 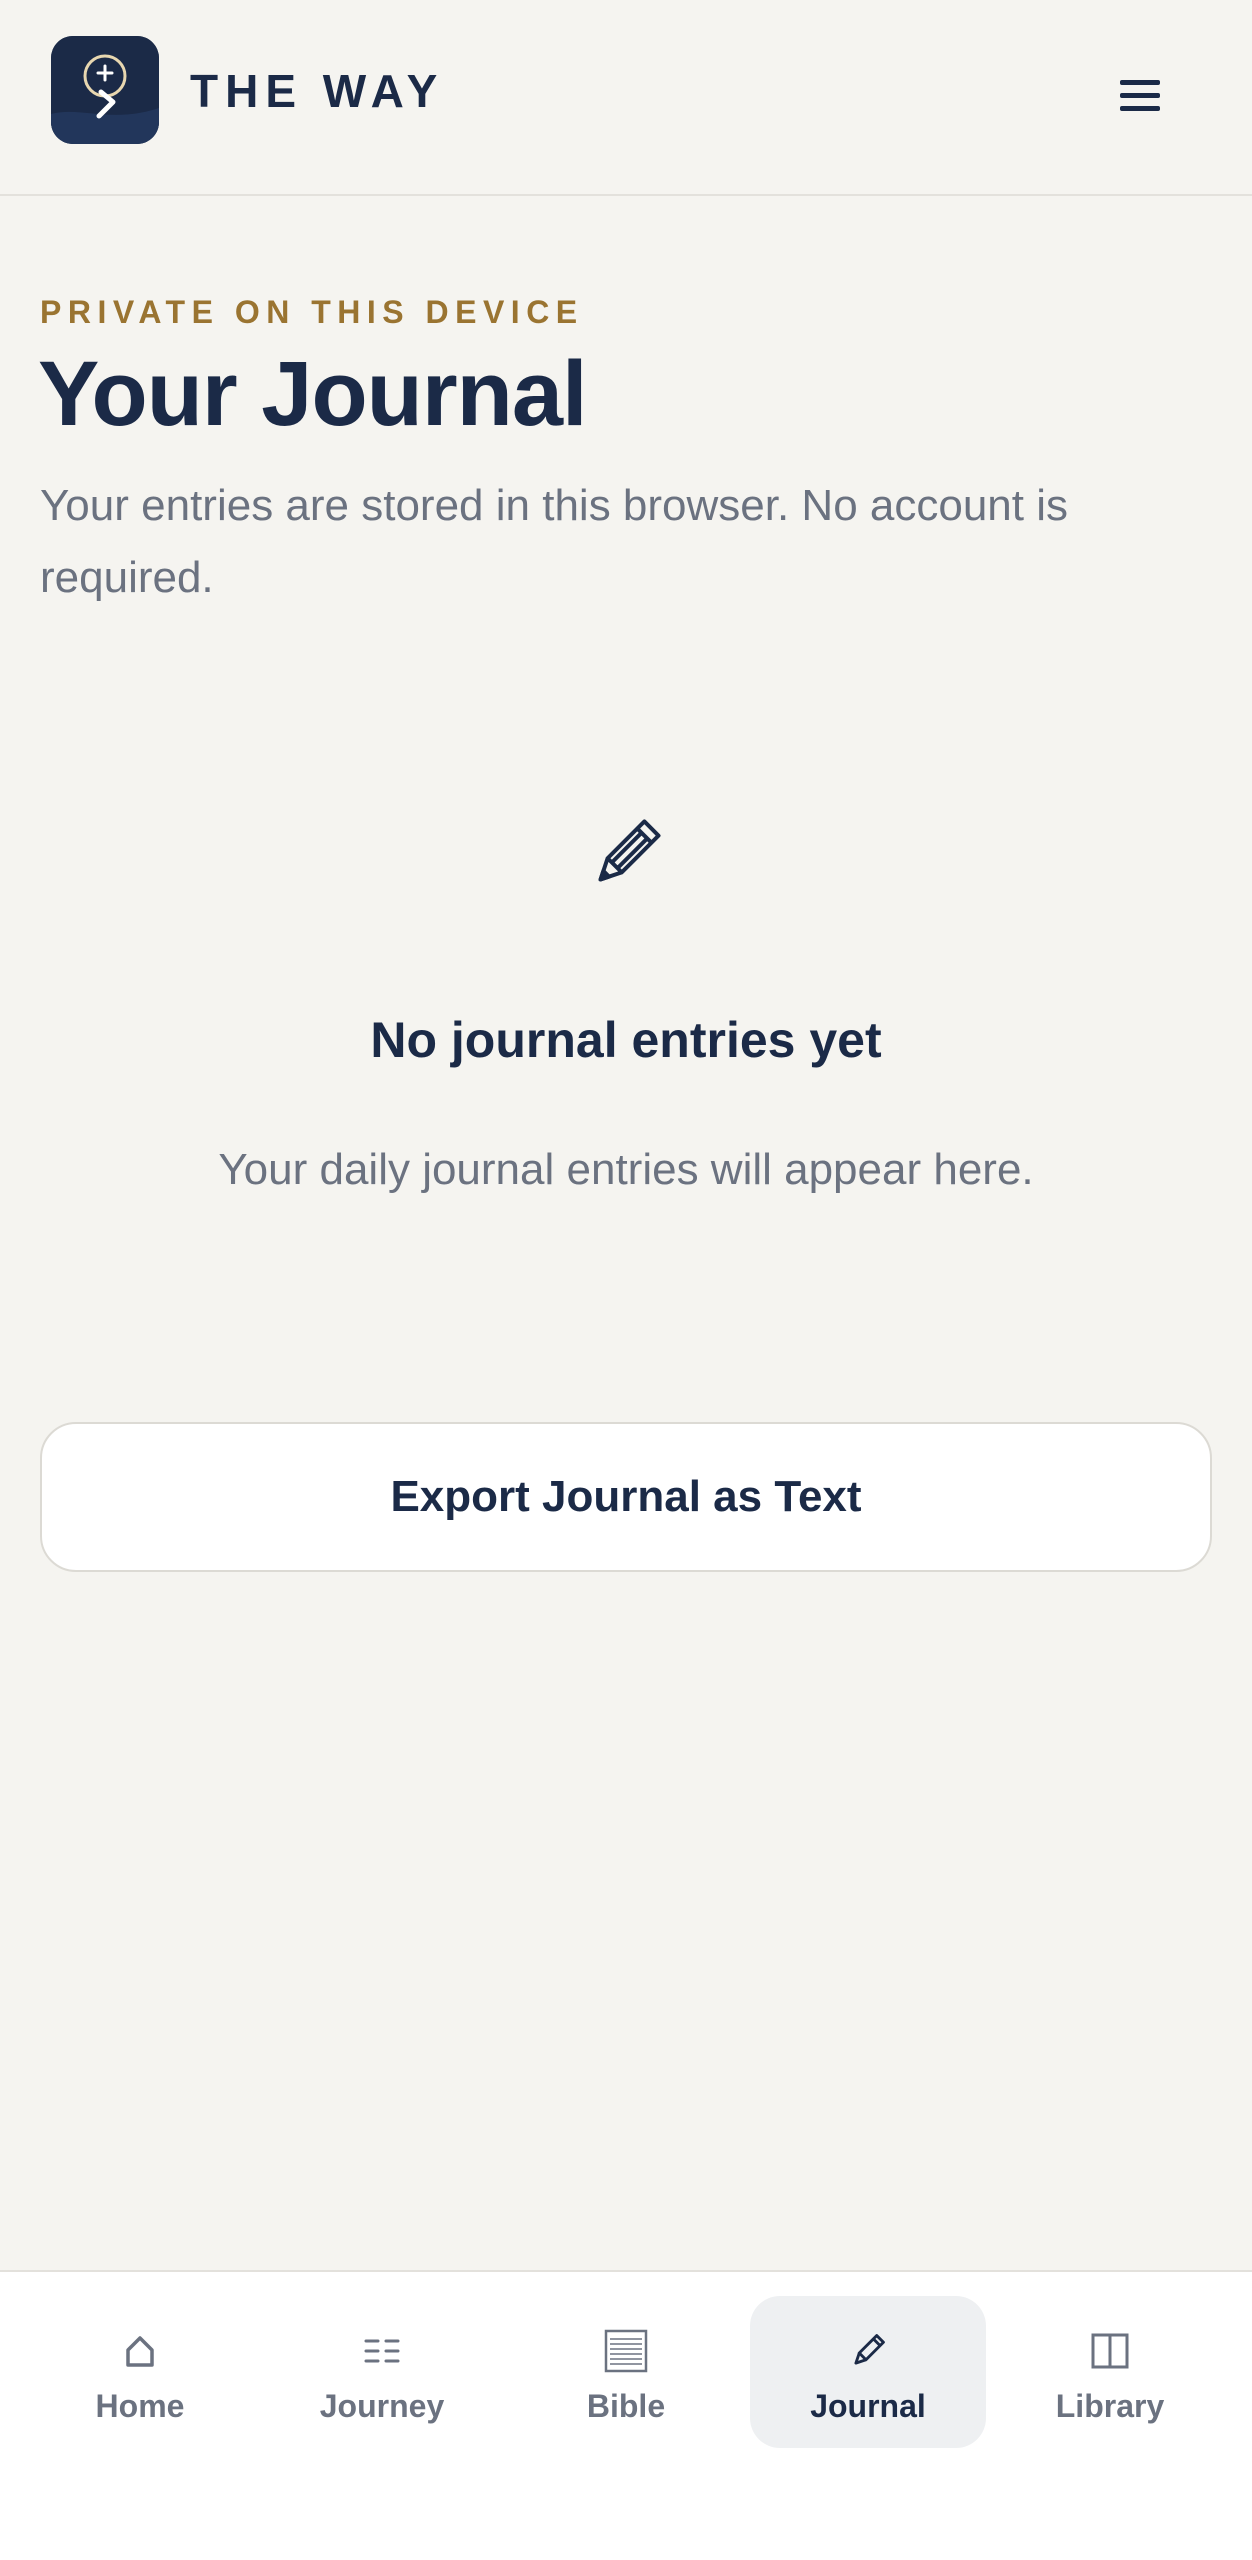 What do you see at coordinates (626, 2406) in the screenshot?
I see `nav-label-bible: Bible` at bounding box center [626, 2406].